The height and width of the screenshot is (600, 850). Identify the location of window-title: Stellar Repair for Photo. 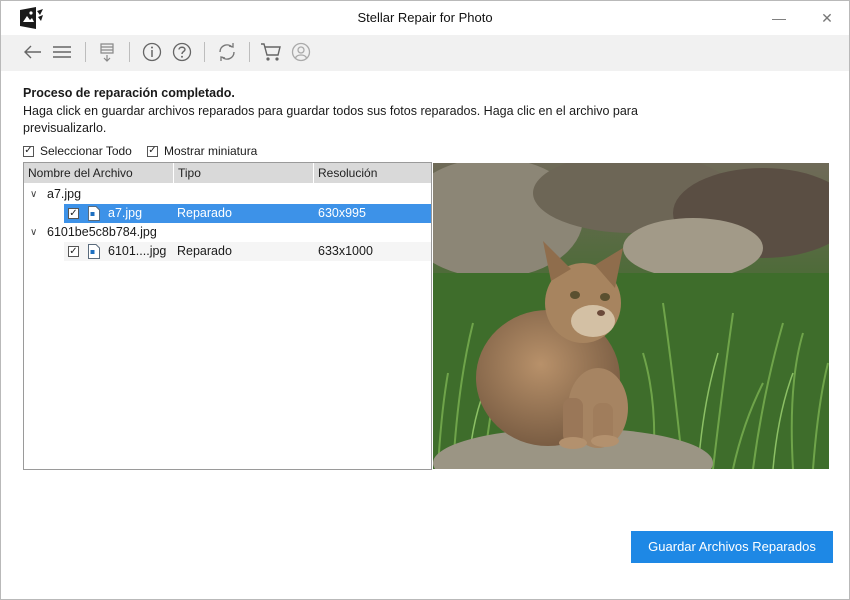
(425, 17).